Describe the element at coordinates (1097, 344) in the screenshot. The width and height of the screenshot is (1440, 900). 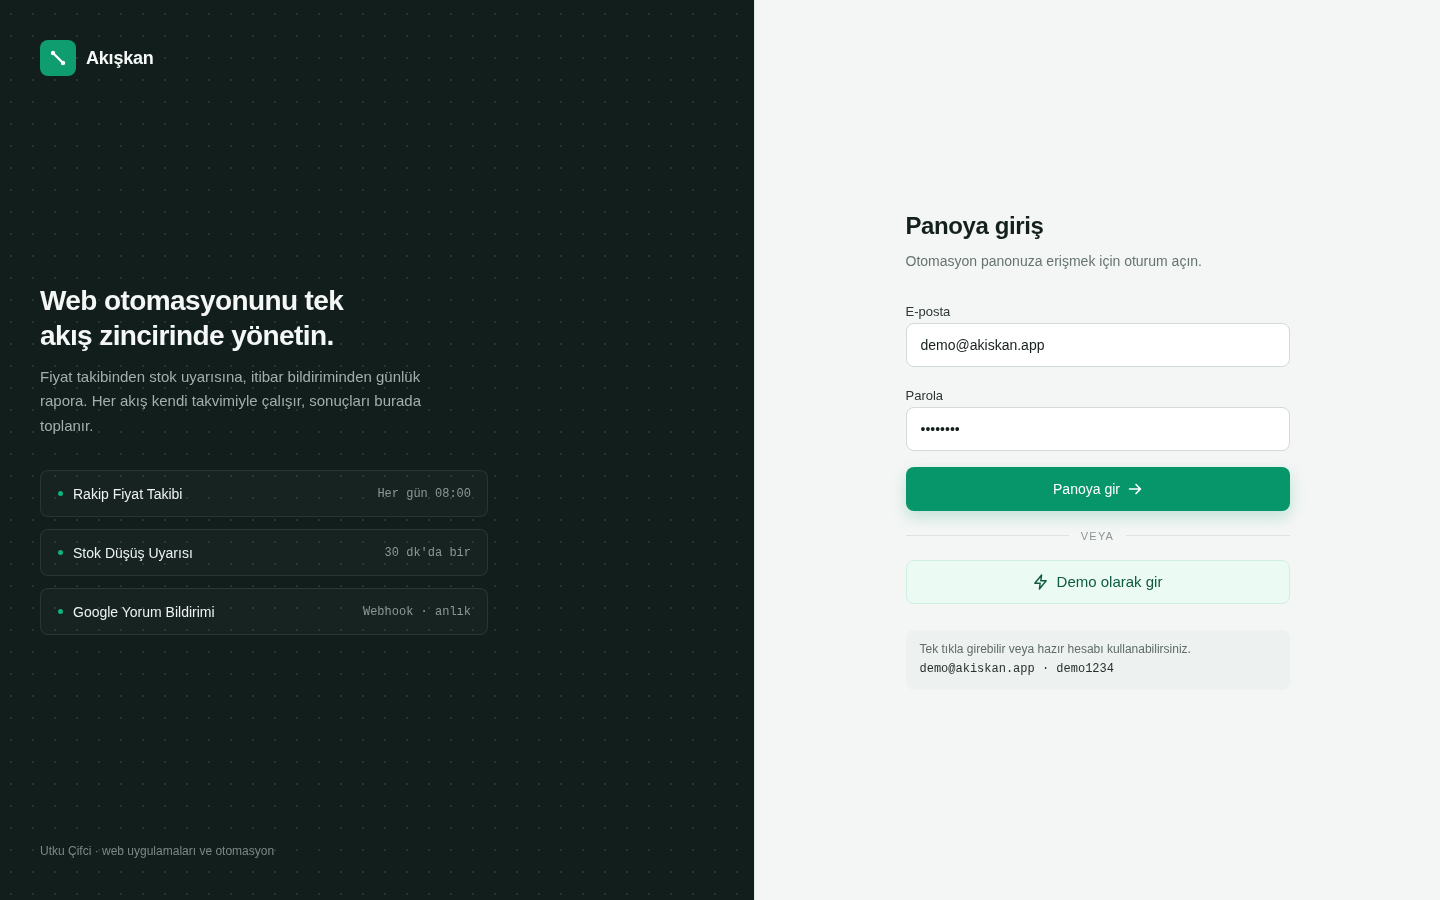
I see `input-field: demo@akiskan.app` at that location.